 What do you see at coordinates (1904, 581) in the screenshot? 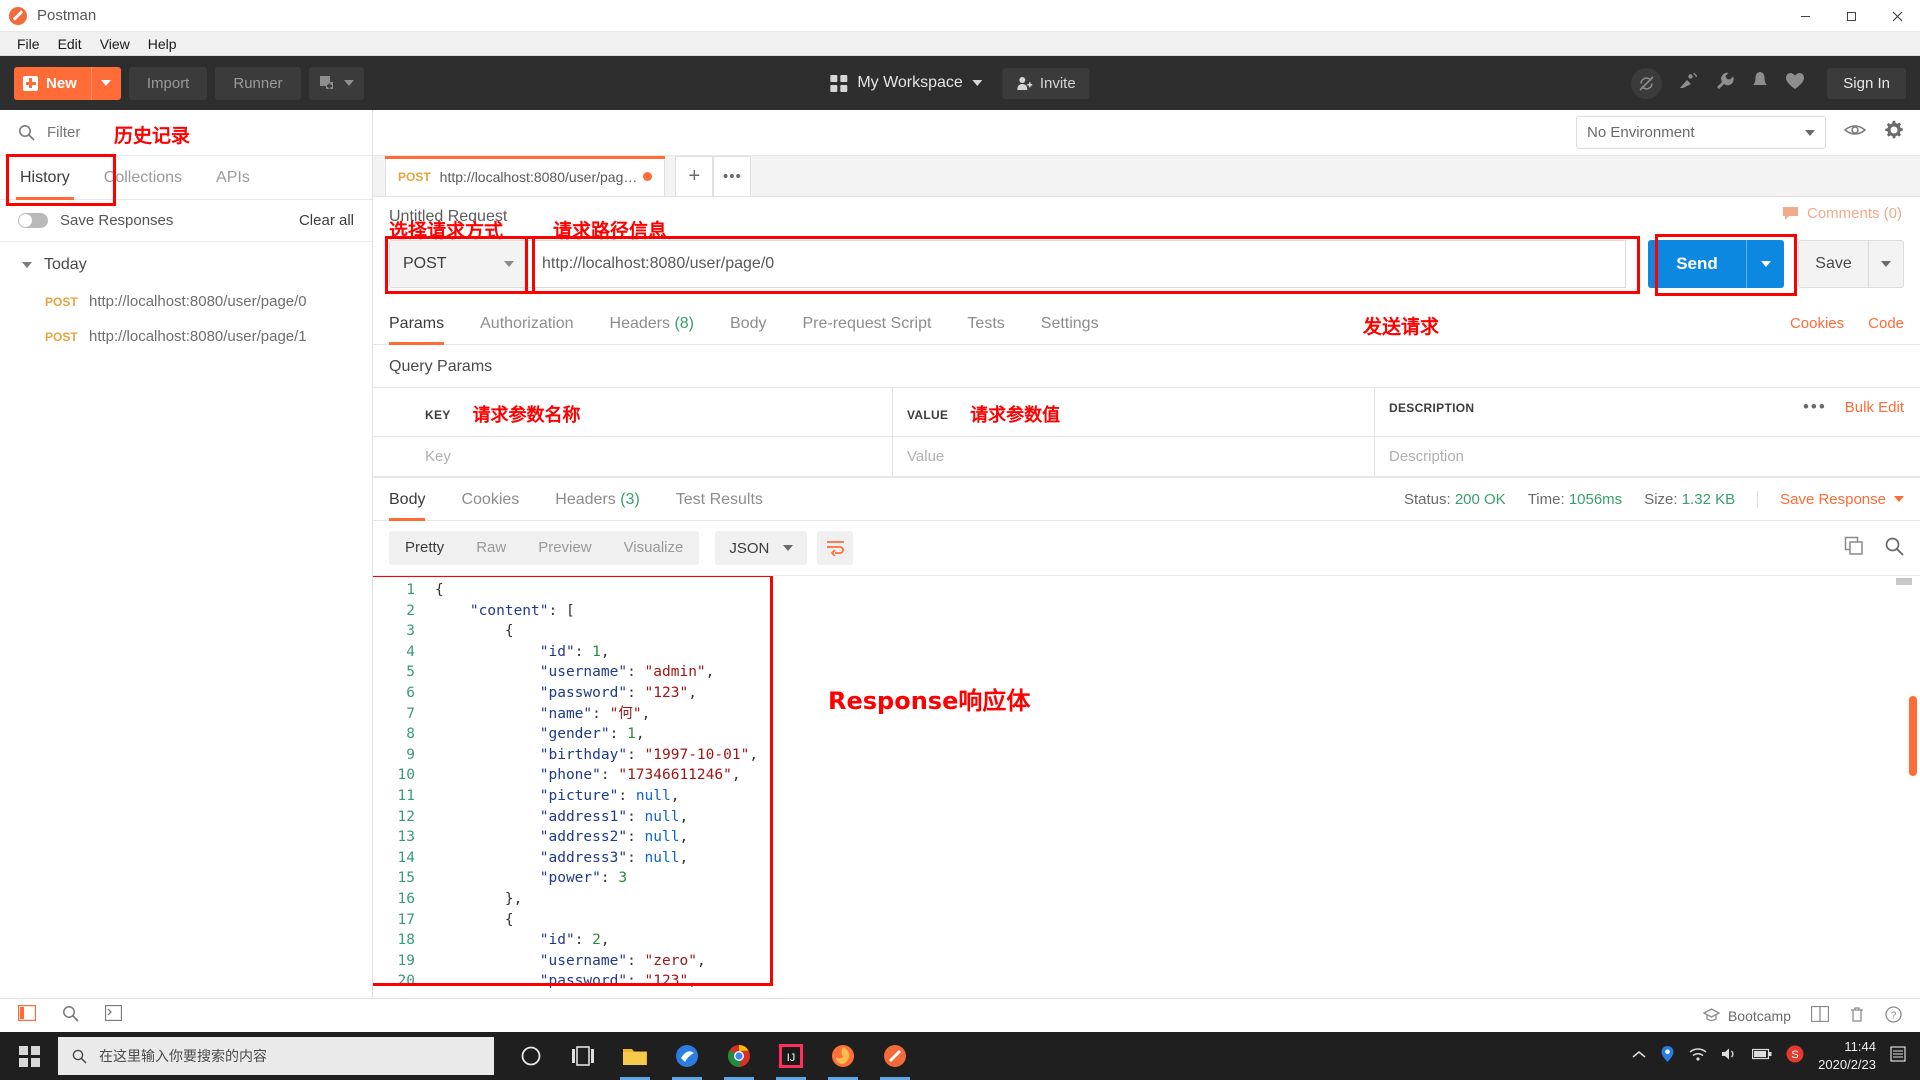
I see `horizontal-scrollbar` at bounding box center [1904, 581].